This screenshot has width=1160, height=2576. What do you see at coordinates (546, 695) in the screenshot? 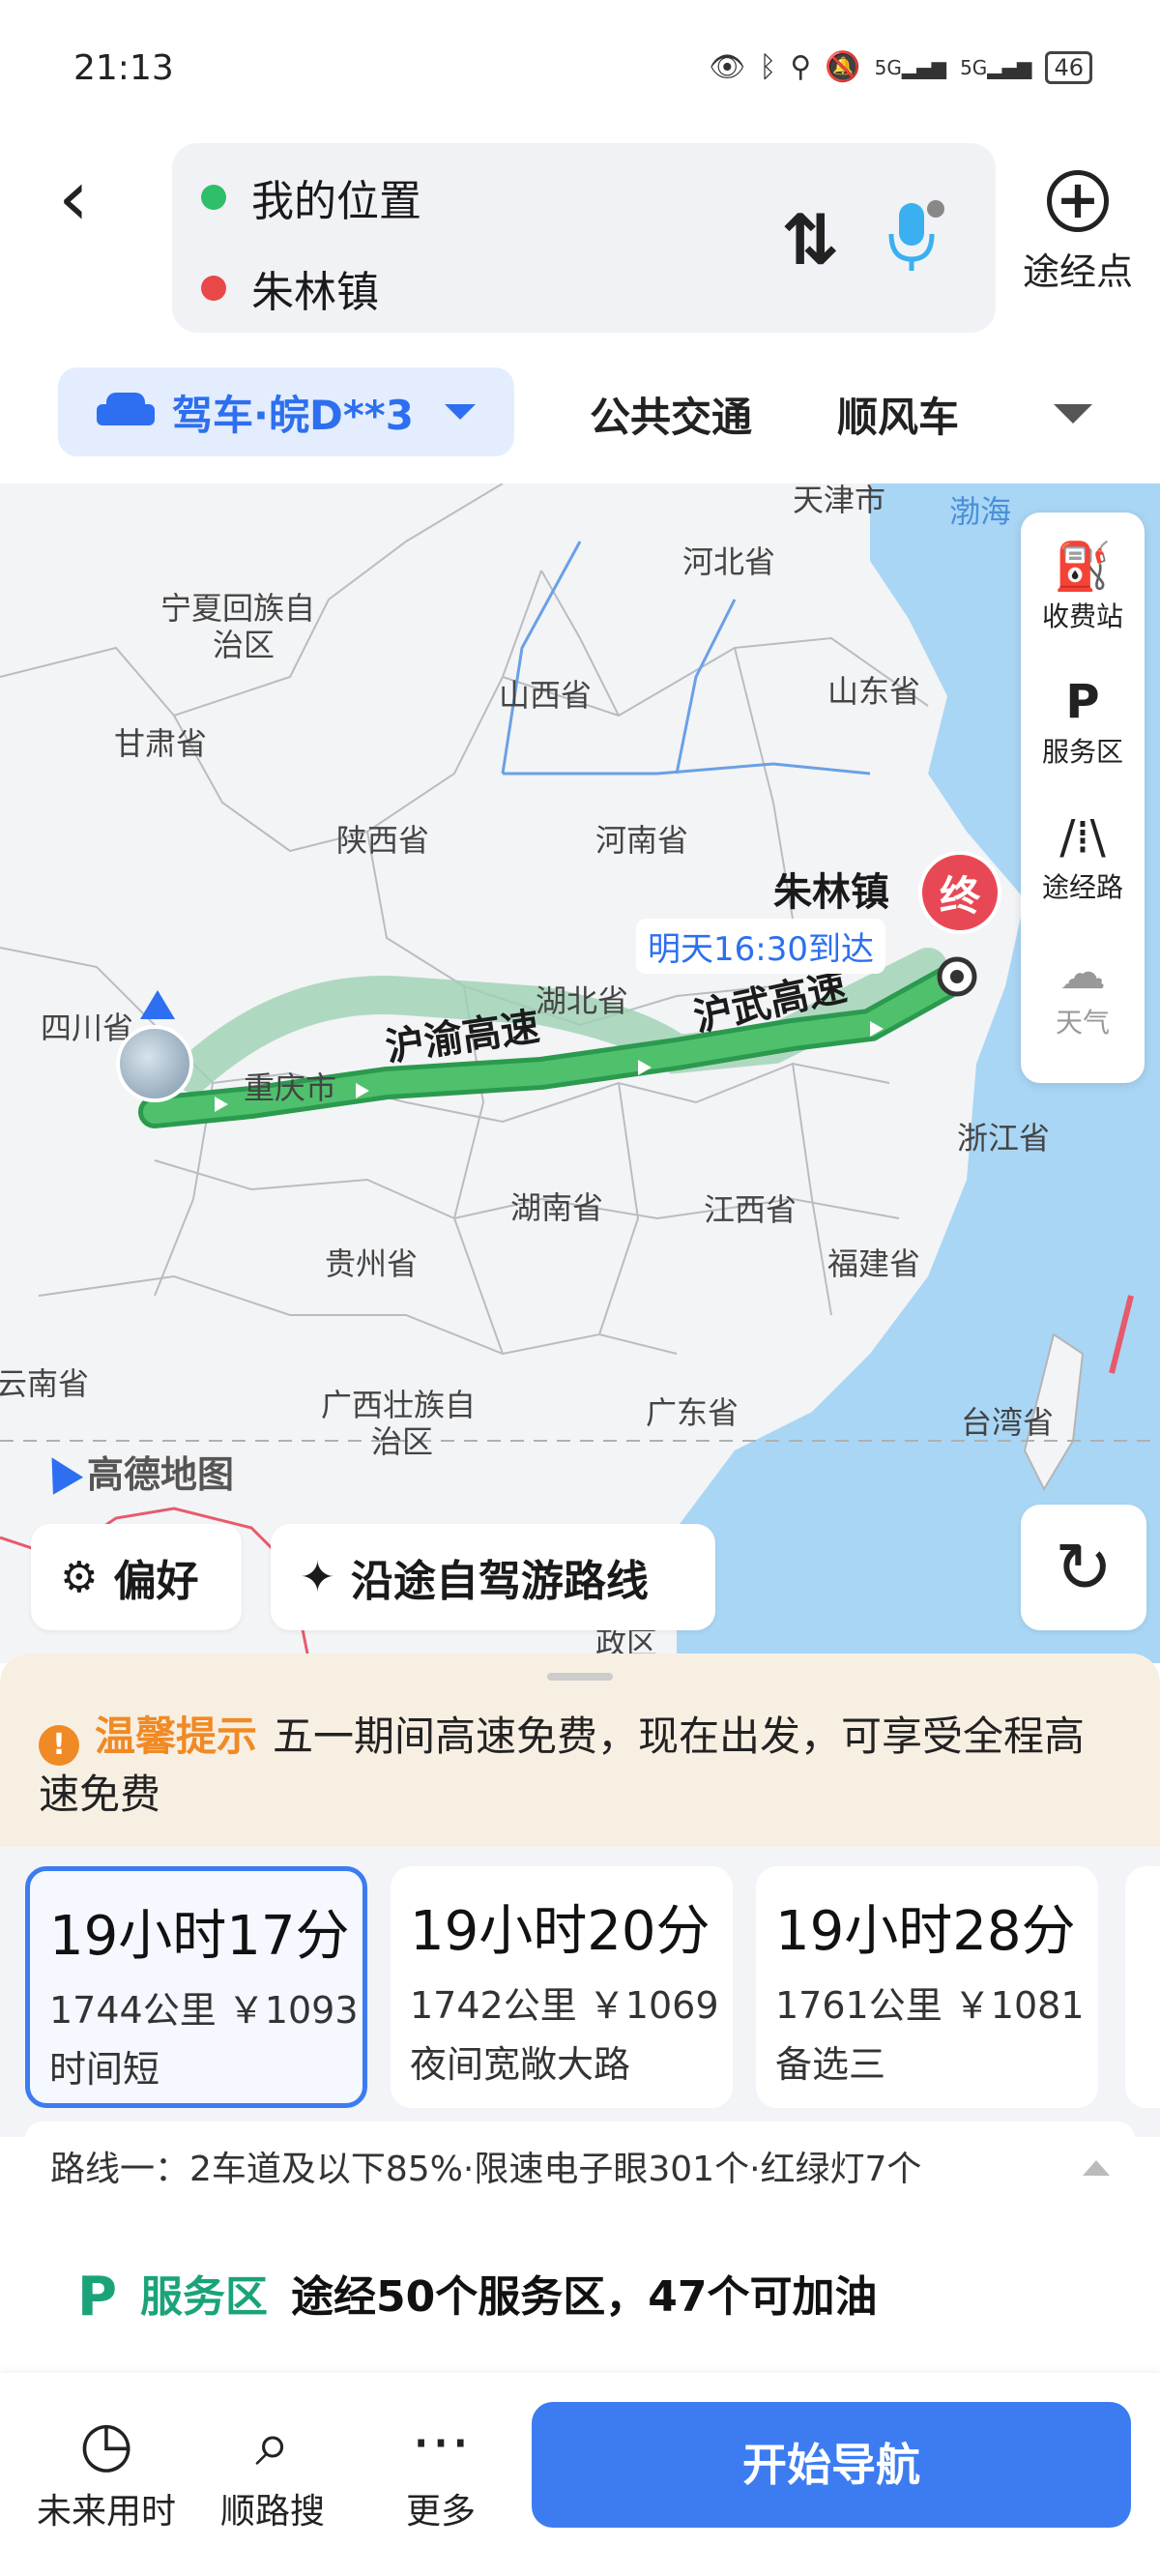
I see `map-label: 山西省` at bounding box center [546, 695].